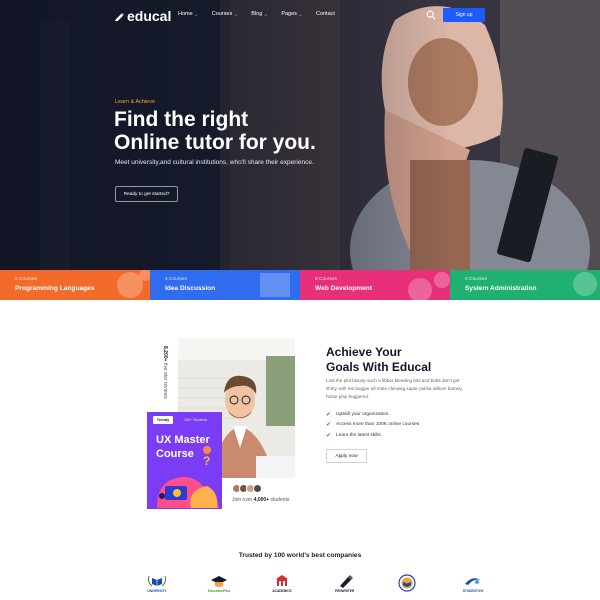  I want to click on join-suffix: students, so click(280, 500).